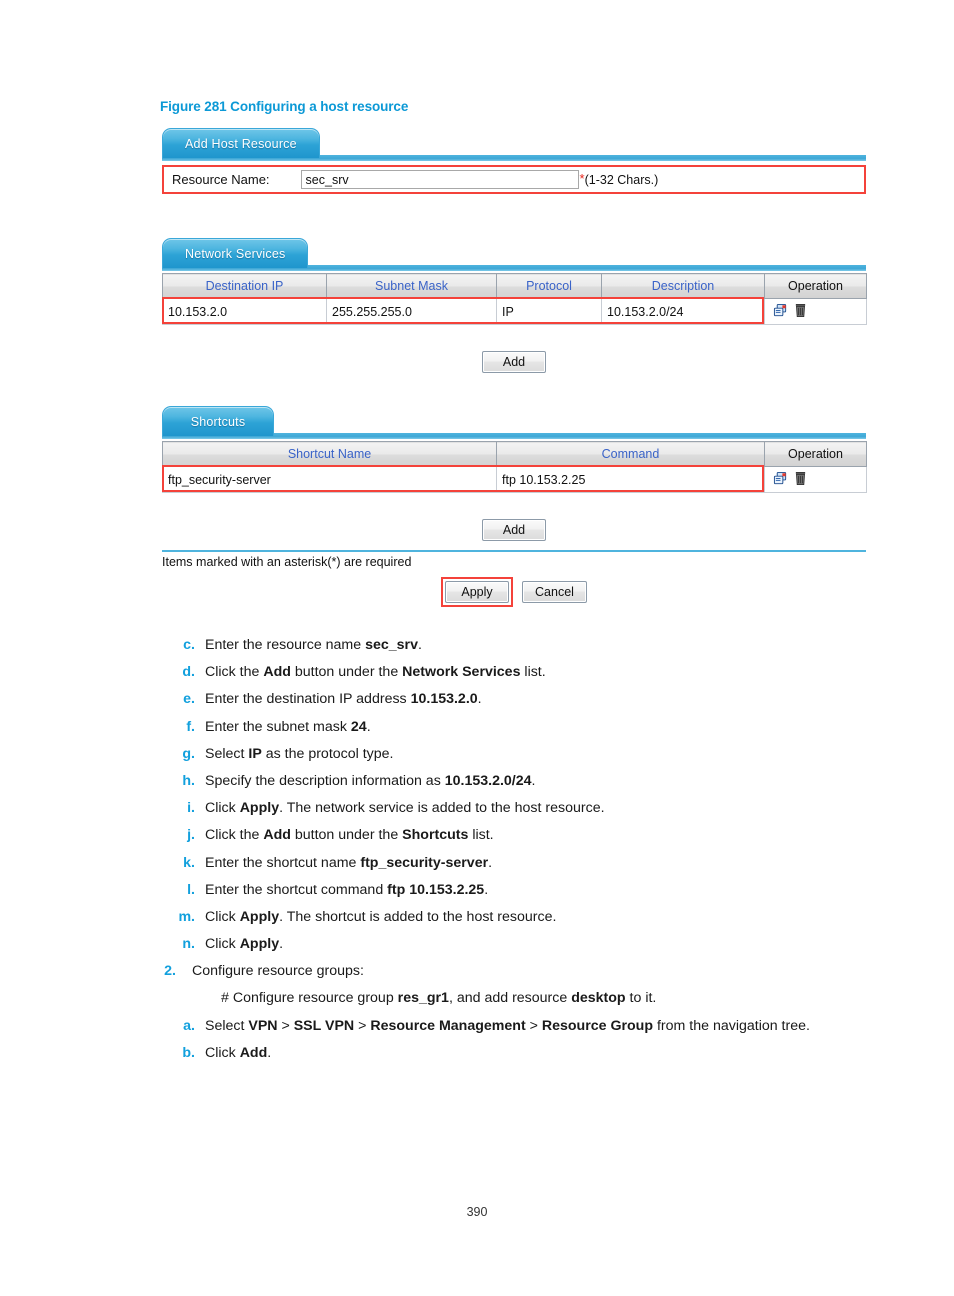 Image resolution: width=954 pixels, height=1296 pixels. I want to click on list-text: Click Apply., so click(244, 944).